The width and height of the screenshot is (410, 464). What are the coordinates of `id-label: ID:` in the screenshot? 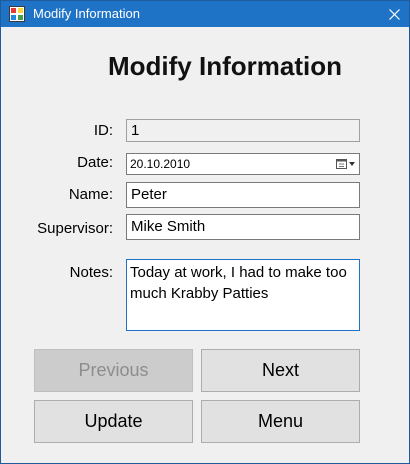 It's located at (103, 130).